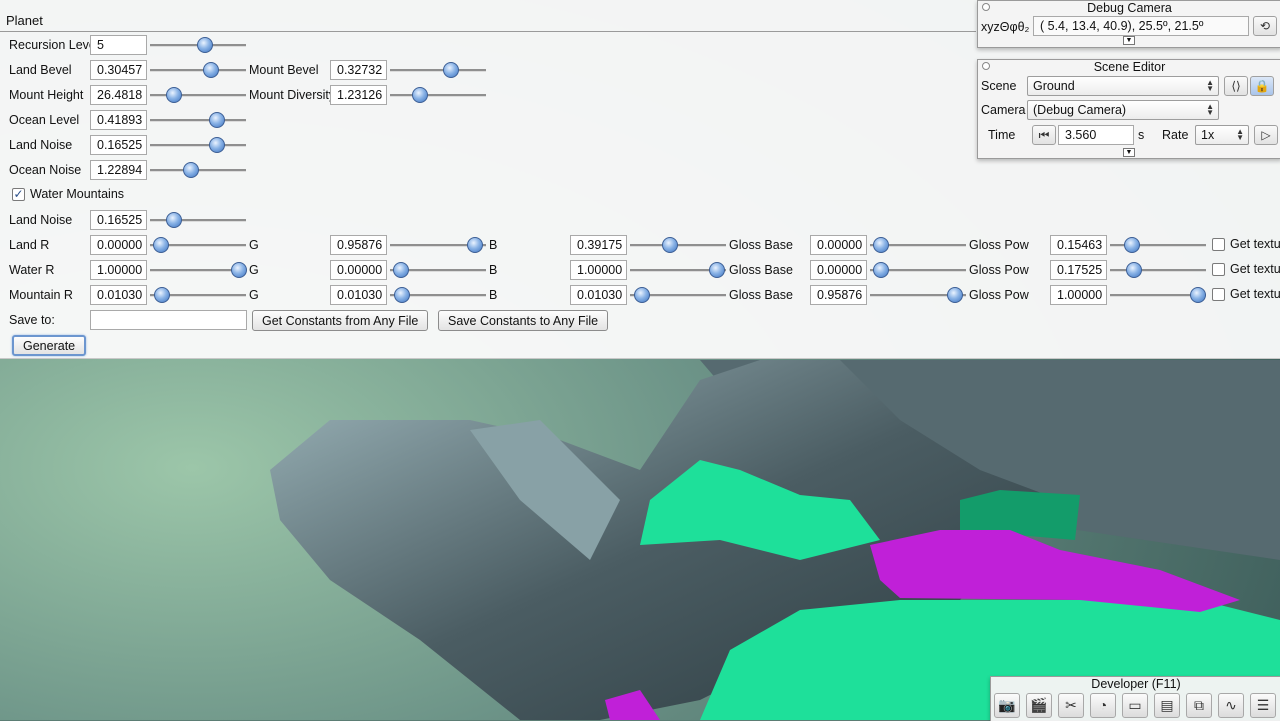 Image resolution: width=1280 pixels, height=721 pixels. What do you see at coordinates (1236, 86) in the screenshot?
I see `reload-icon: ⟨⟩` at bounding box center [1236, 86].